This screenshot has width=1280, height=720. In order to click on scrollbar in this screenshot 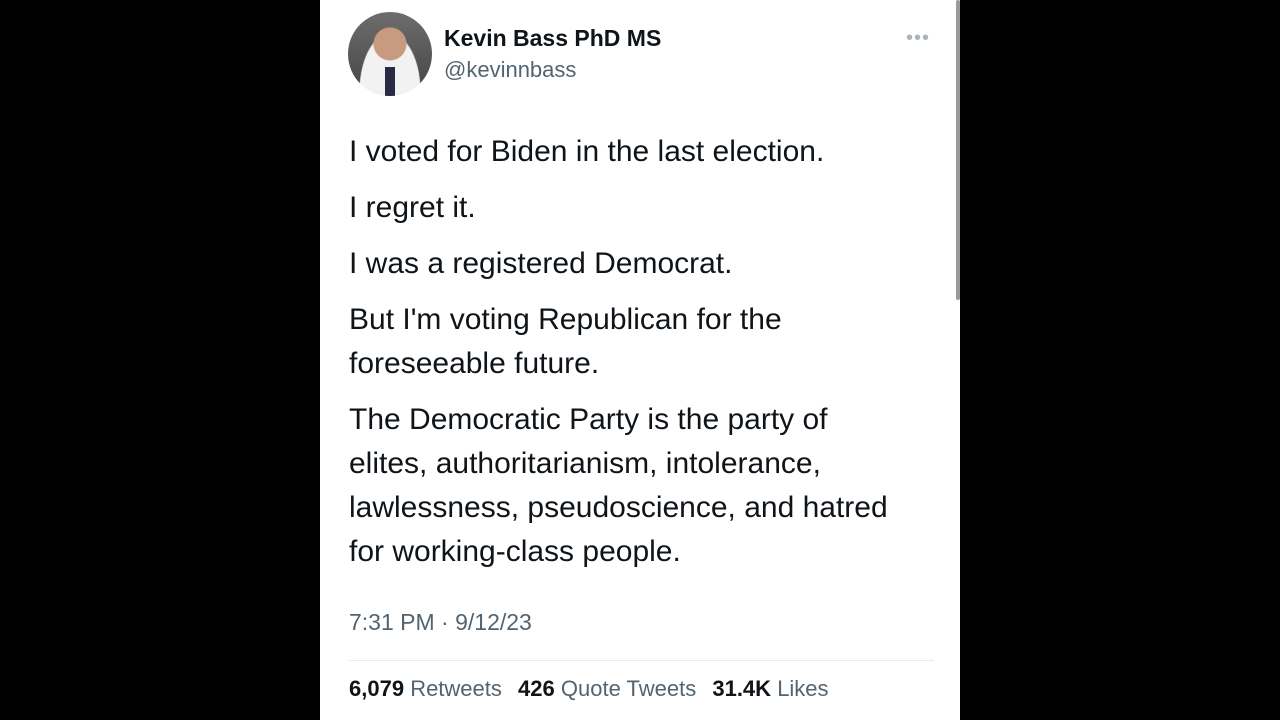, I will do `click(958, 150)`.